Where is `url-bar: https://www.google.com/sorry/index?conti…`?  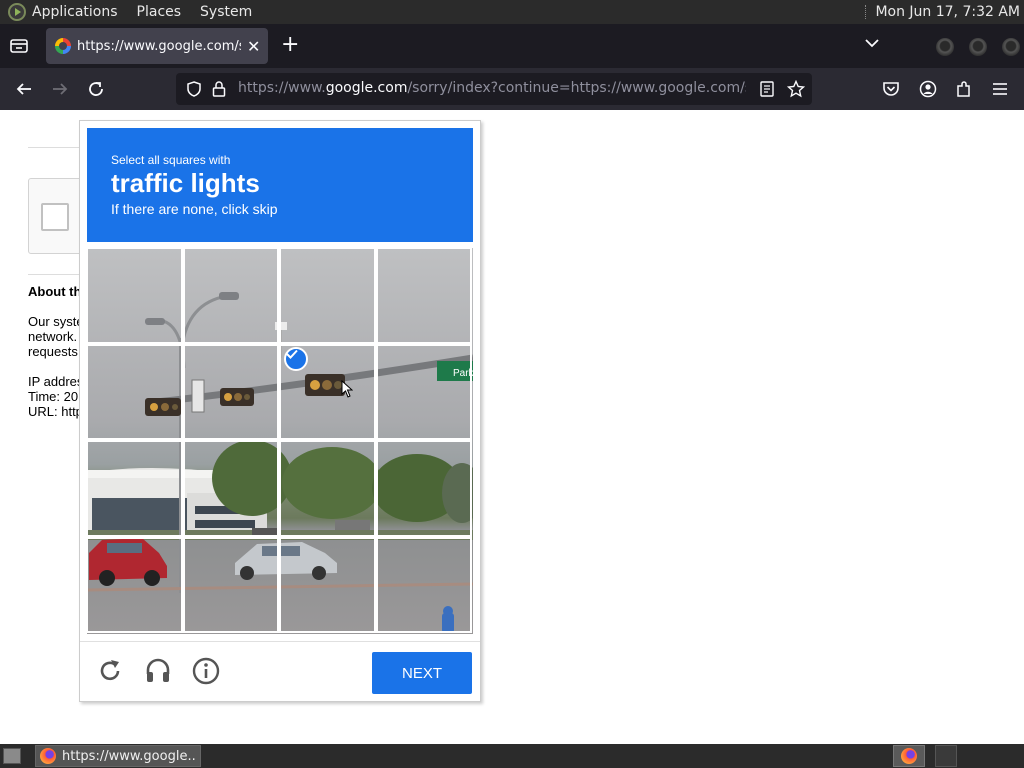
url-bar: https://www.google.com/sorry/index?conti… is located at coordinates (494, 89).